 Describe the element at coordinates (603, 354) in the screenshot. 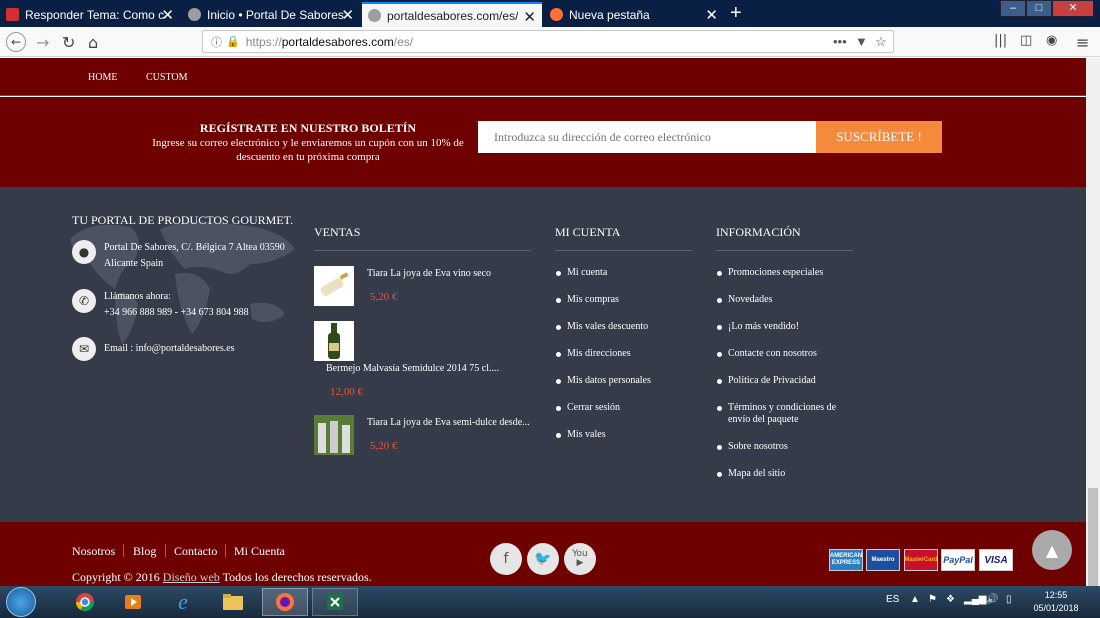

I see `account-link: Mis direcciones` at that location.